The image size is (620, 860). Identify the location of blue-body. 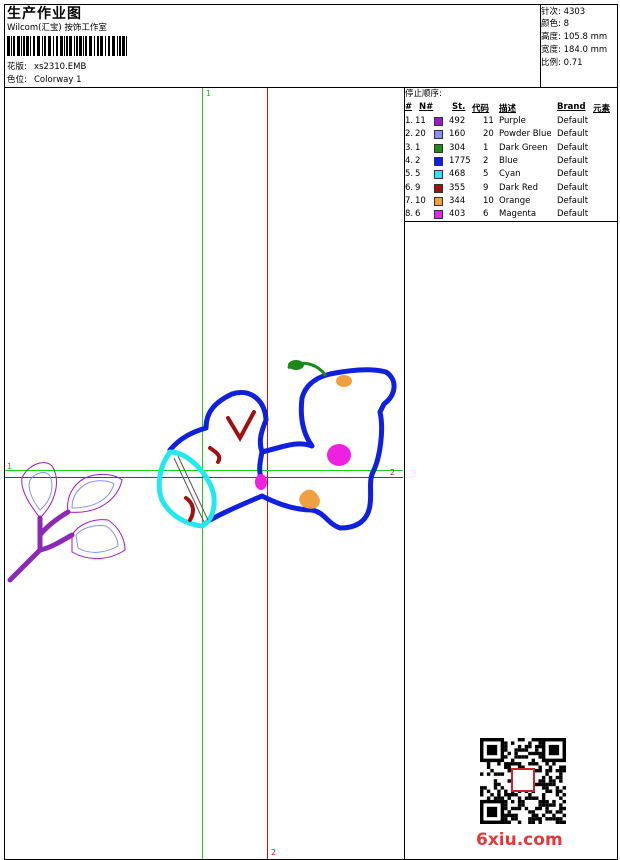
(282, 449).